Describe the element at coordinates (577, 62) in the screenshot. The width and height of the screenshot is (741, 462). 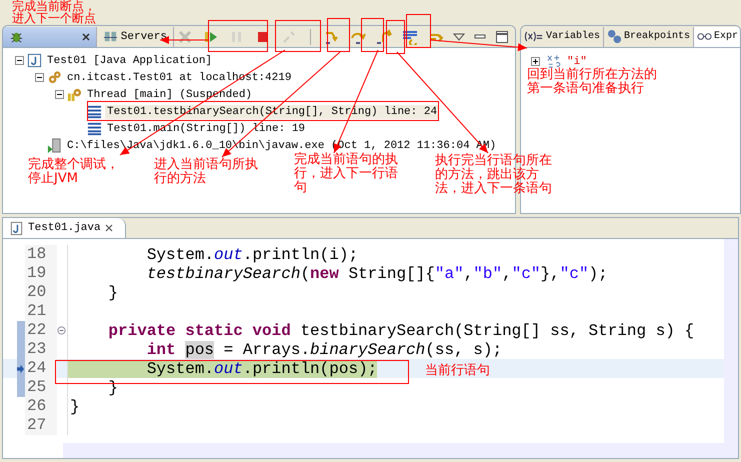
I see `expression-item: "i"` at that location.